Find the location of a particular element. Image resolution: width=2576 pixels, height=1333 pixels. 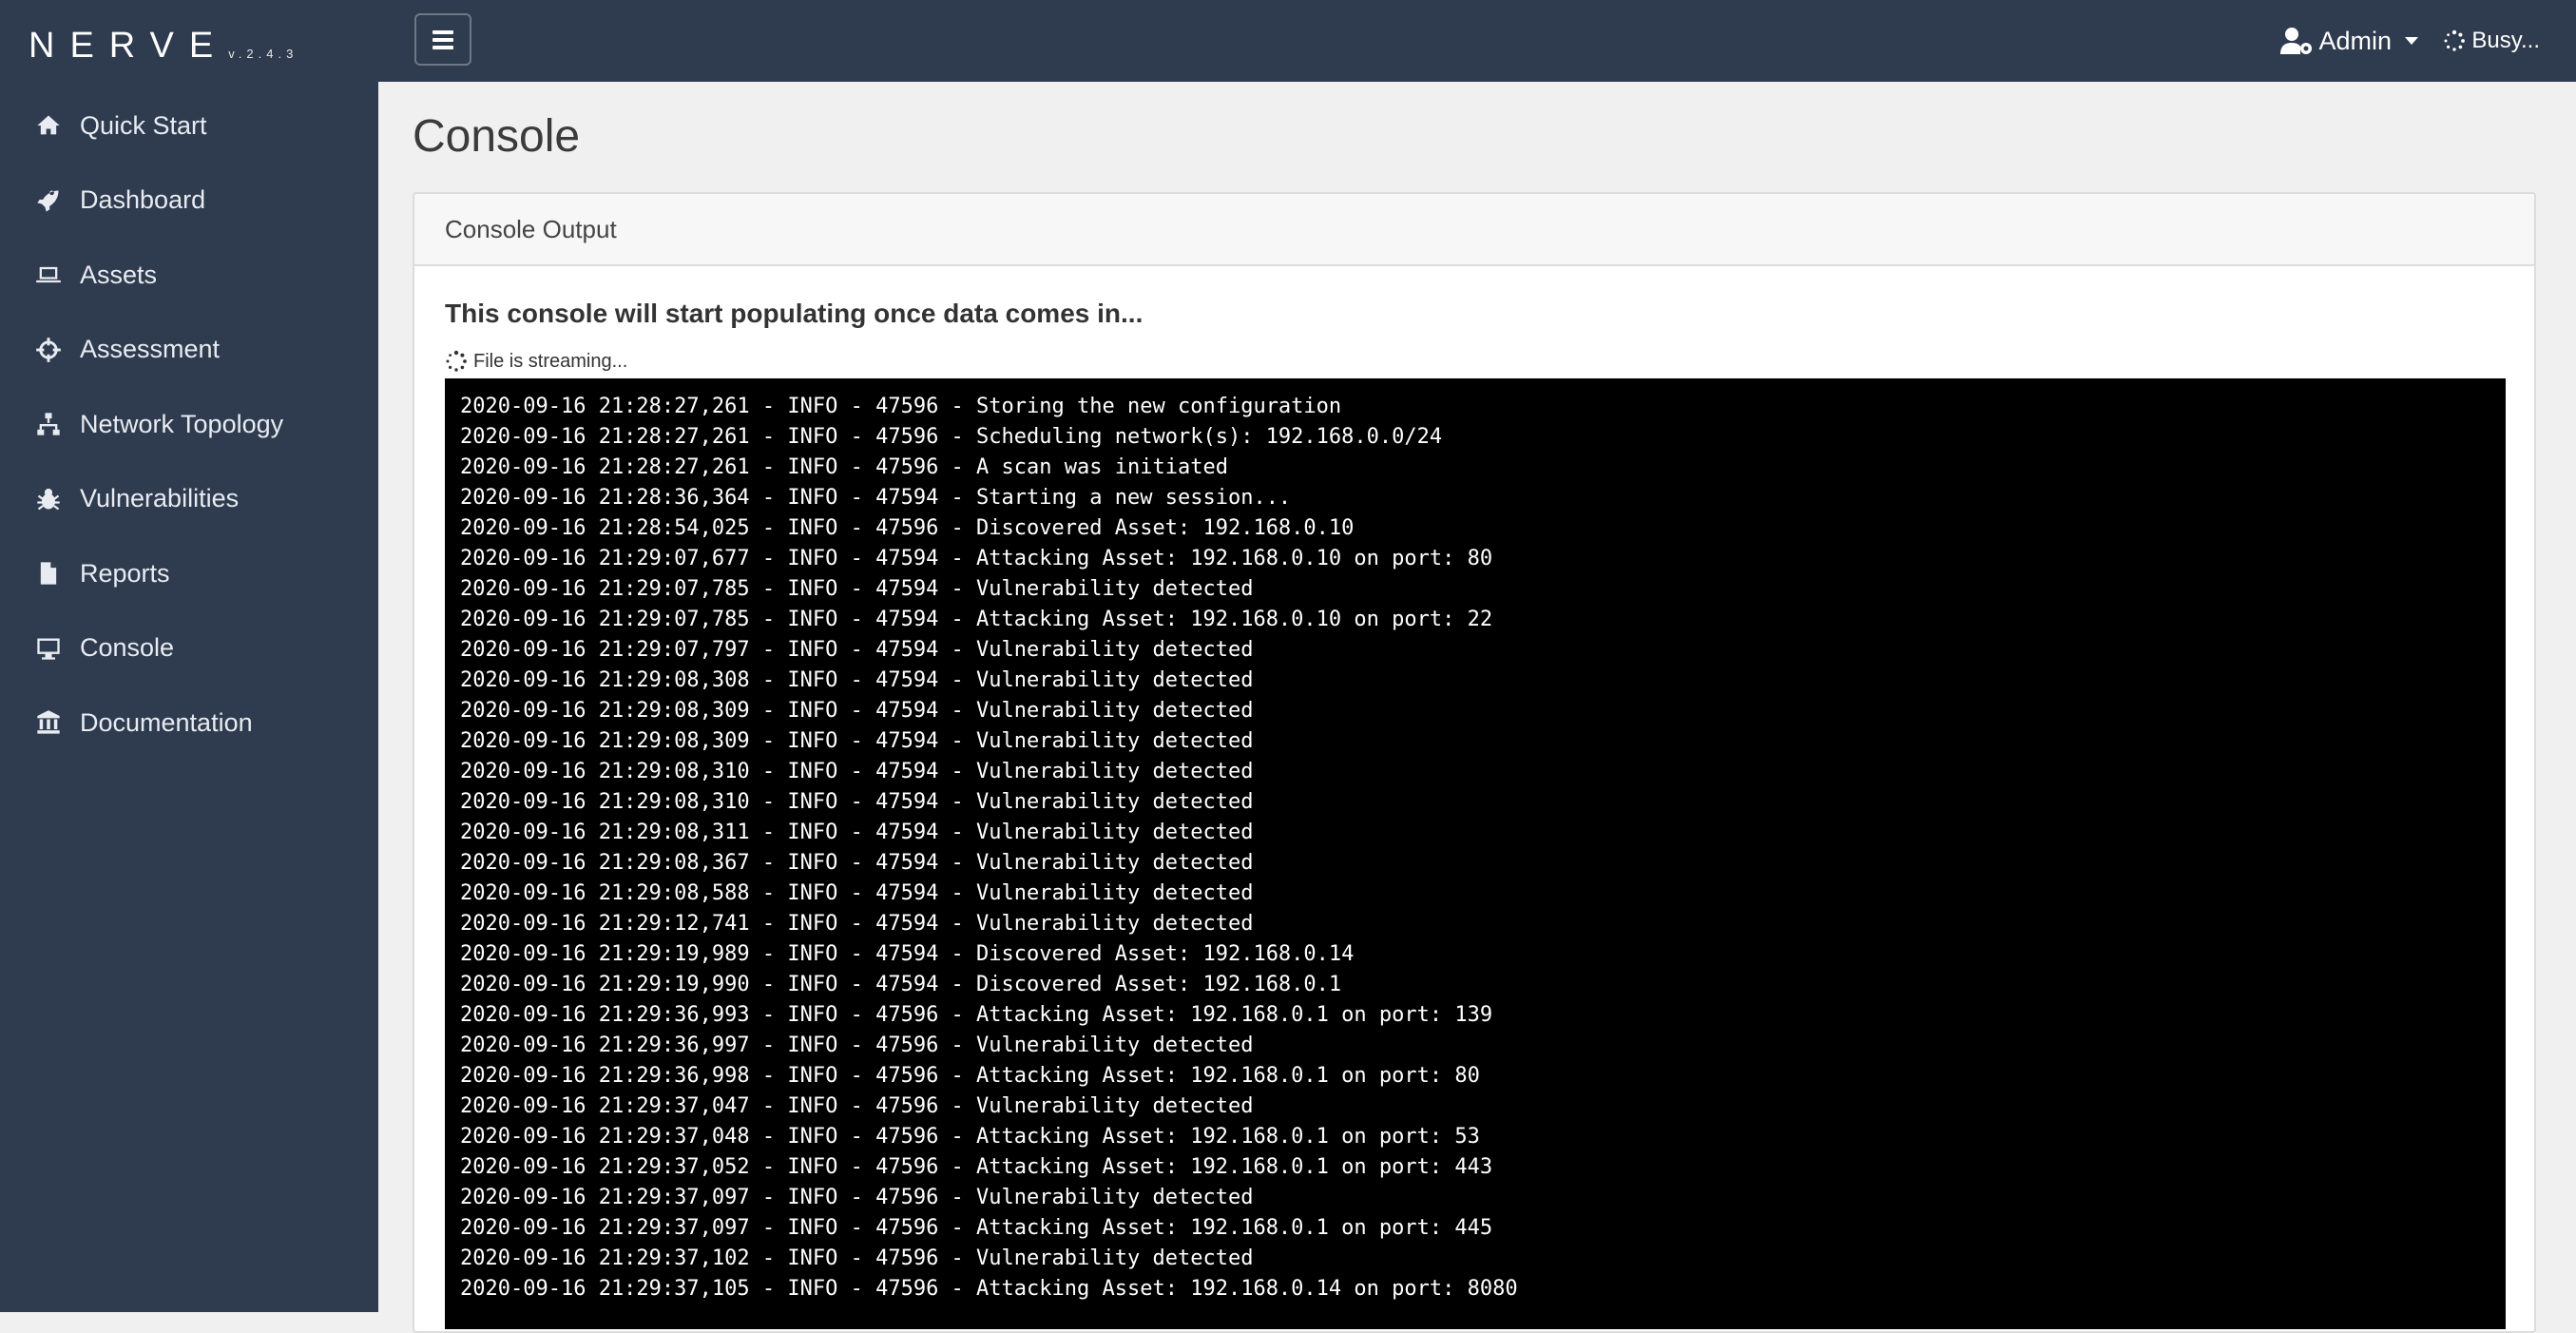

sidebar-item-documentation: Documentation is located at coordinates (189, 723).